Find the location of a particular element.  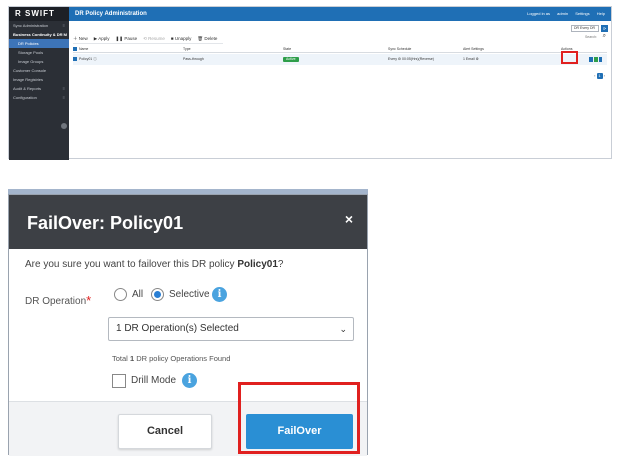

dialog-title: FailOver: Policy01 is located at coordinates (105, 223).